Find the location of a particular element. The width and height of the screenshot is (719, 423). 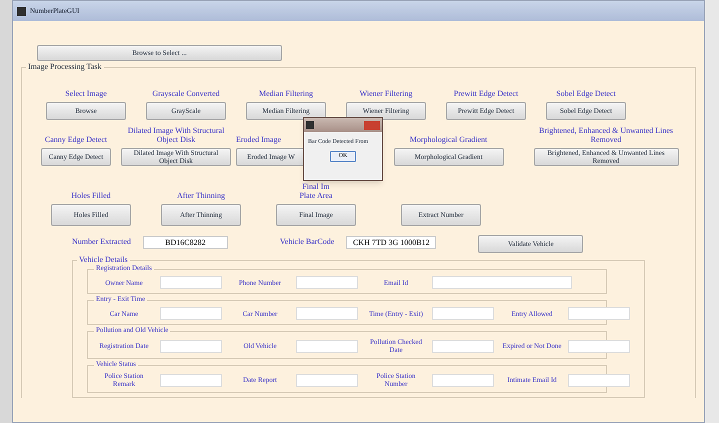

step-label: Median Filtering is located at coordinates (286, 93).